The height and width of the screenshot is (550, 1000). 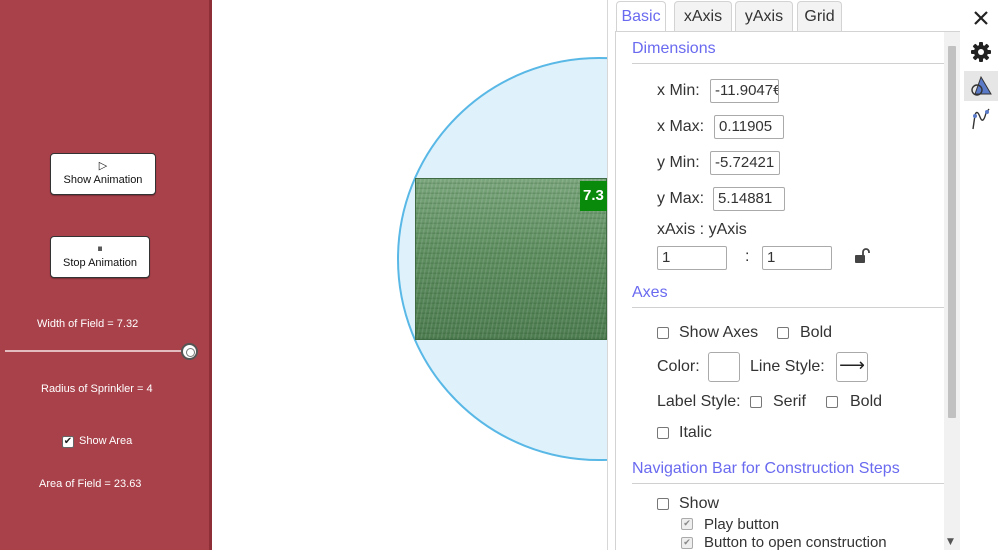 What do you see at coordinates (90, 484) in the screenshot?
I see `area-of-field-text: Area of Field = 23.63` at bounding box center [90, 484].